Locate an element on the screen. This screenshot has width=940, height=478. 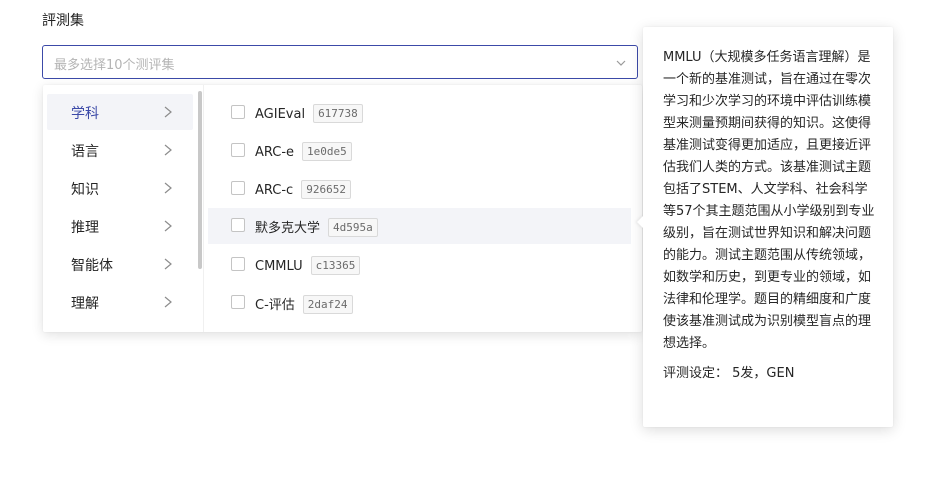
setting-value: 5发，GEN is located at coordinates (763, 373).